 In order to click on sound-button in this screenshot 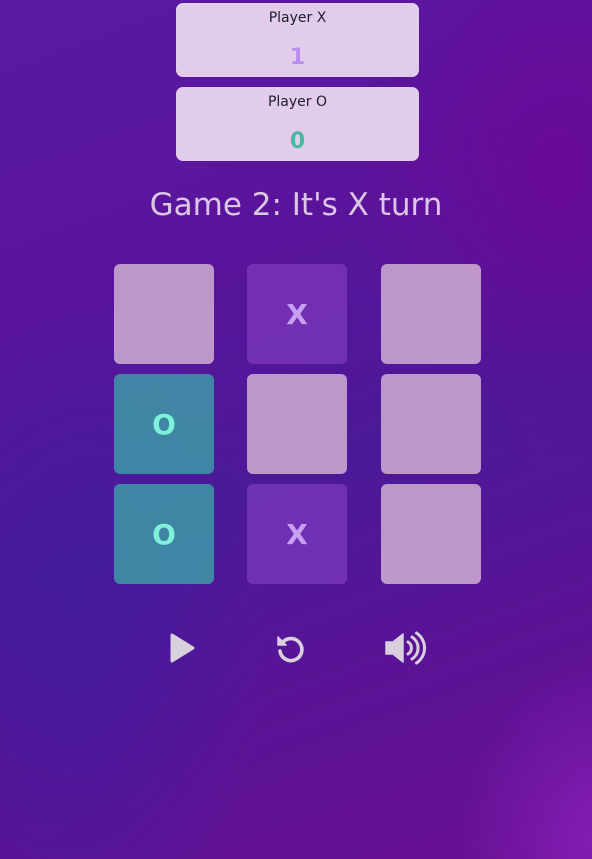, I will do `click(406, 648)`.